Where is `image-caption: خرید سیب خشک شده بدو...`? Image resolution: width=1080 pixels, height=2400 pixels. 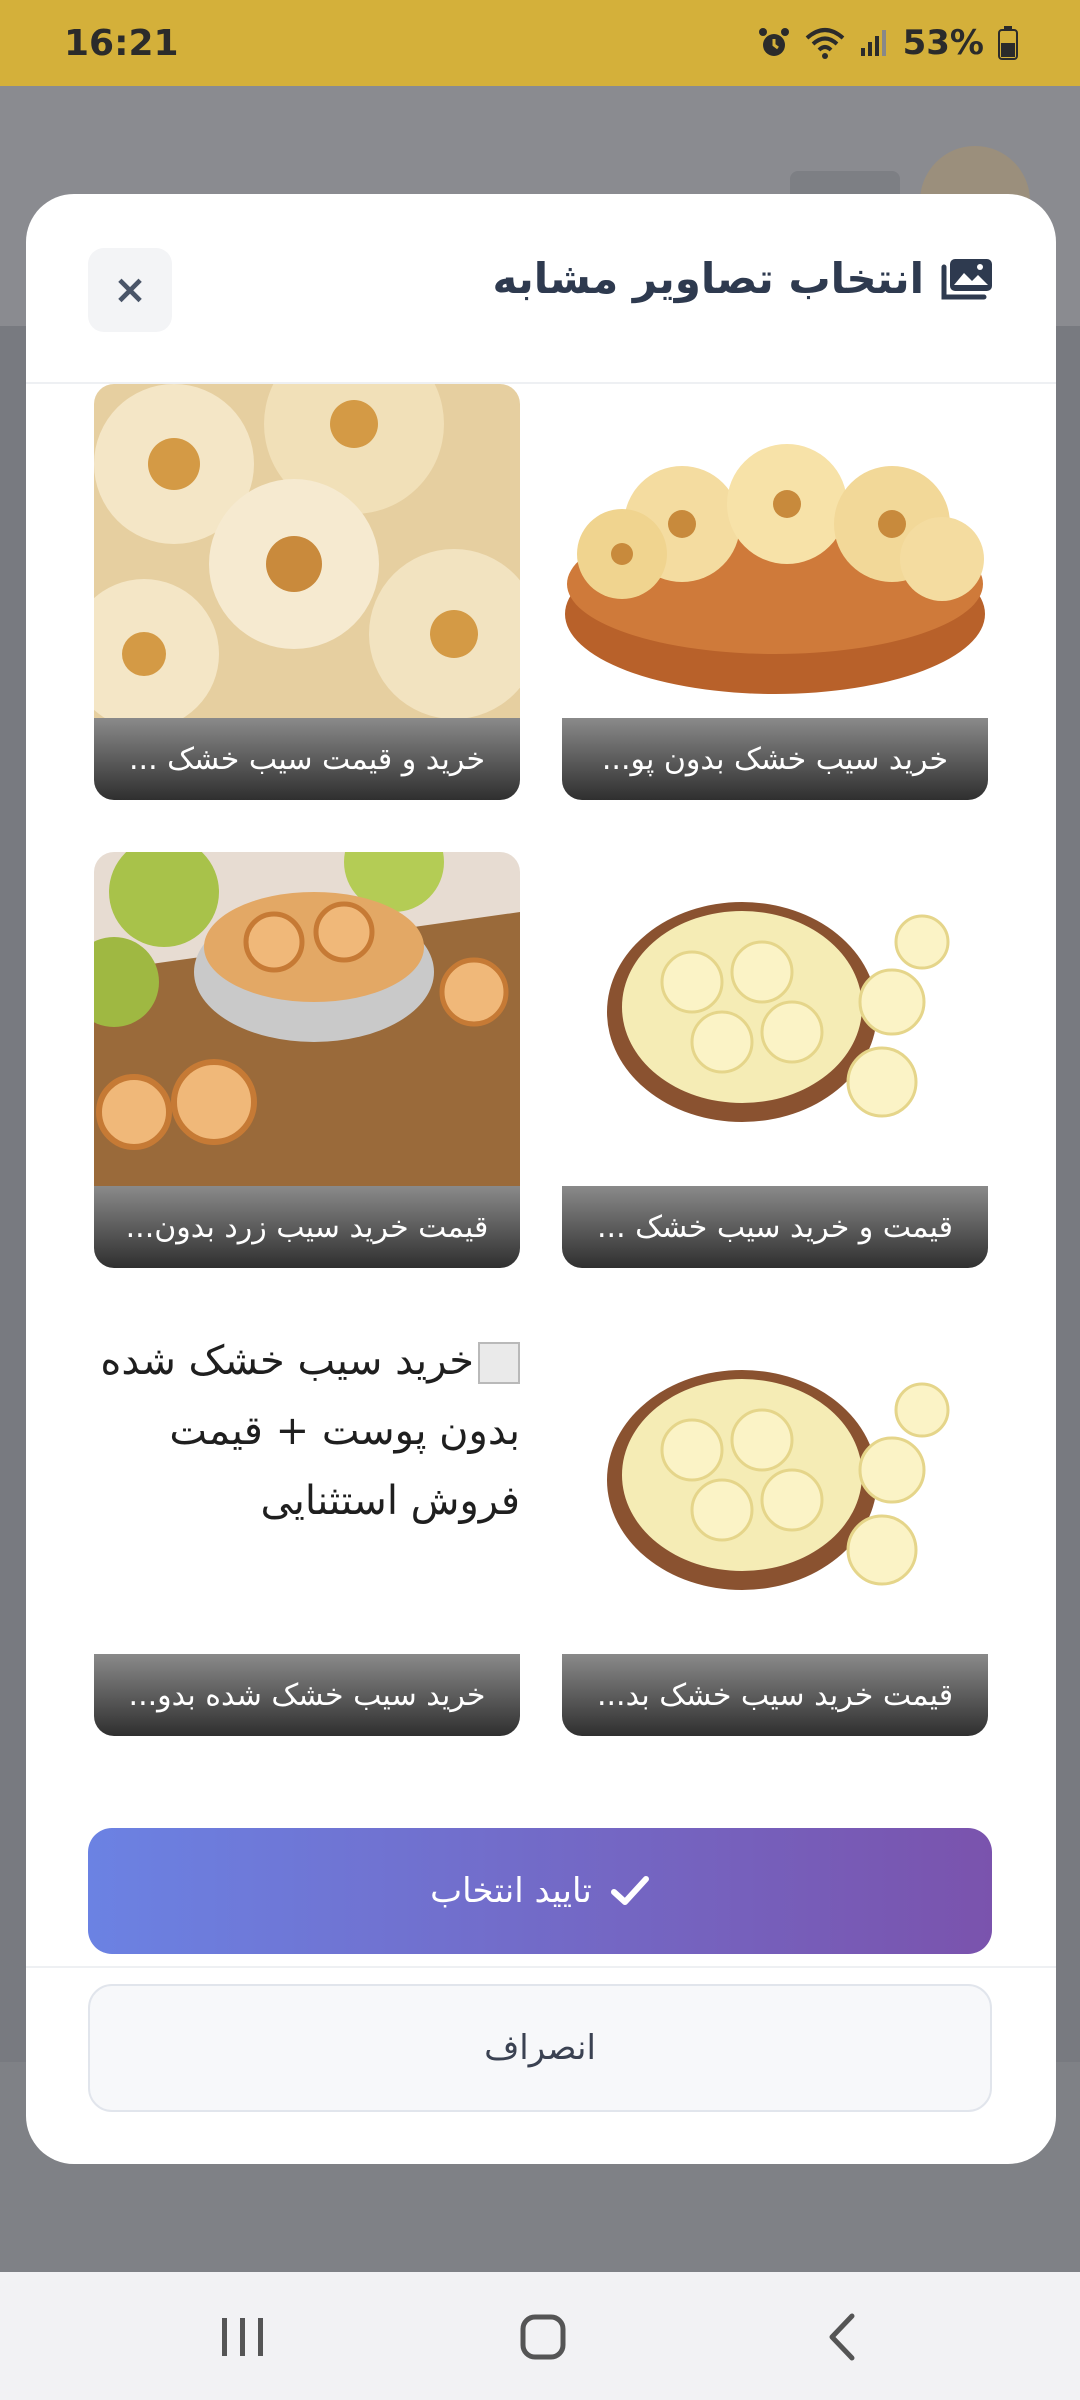 image-caption: خرید سیب خشک شده بدو... is located at coordinates (307, 1695).